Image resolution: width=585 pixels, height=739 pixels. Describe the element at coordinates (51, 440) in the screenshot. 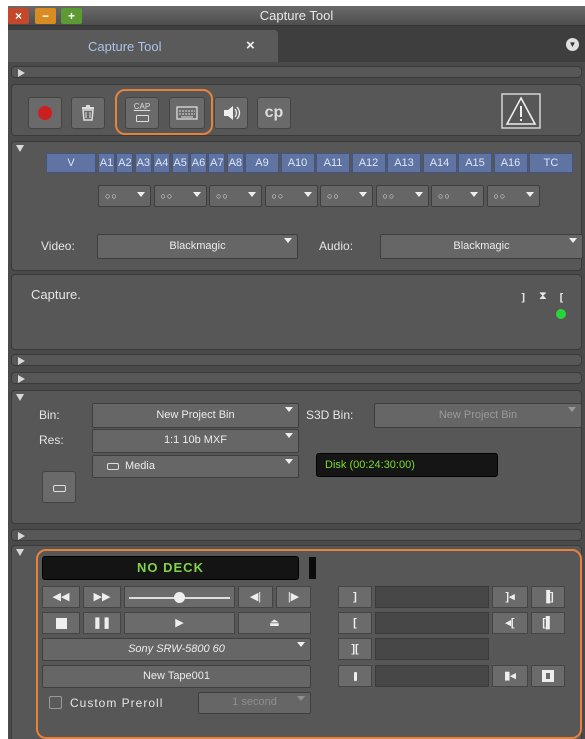

I see `res-label: Res:` at that location.